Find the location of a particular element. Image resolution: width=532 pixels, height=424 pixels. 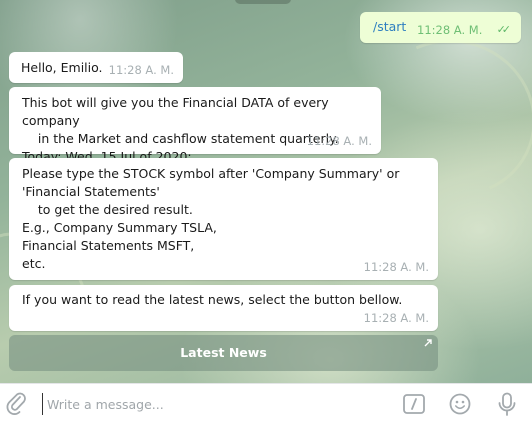

emoji-icon is located at coordinates (460, 405).